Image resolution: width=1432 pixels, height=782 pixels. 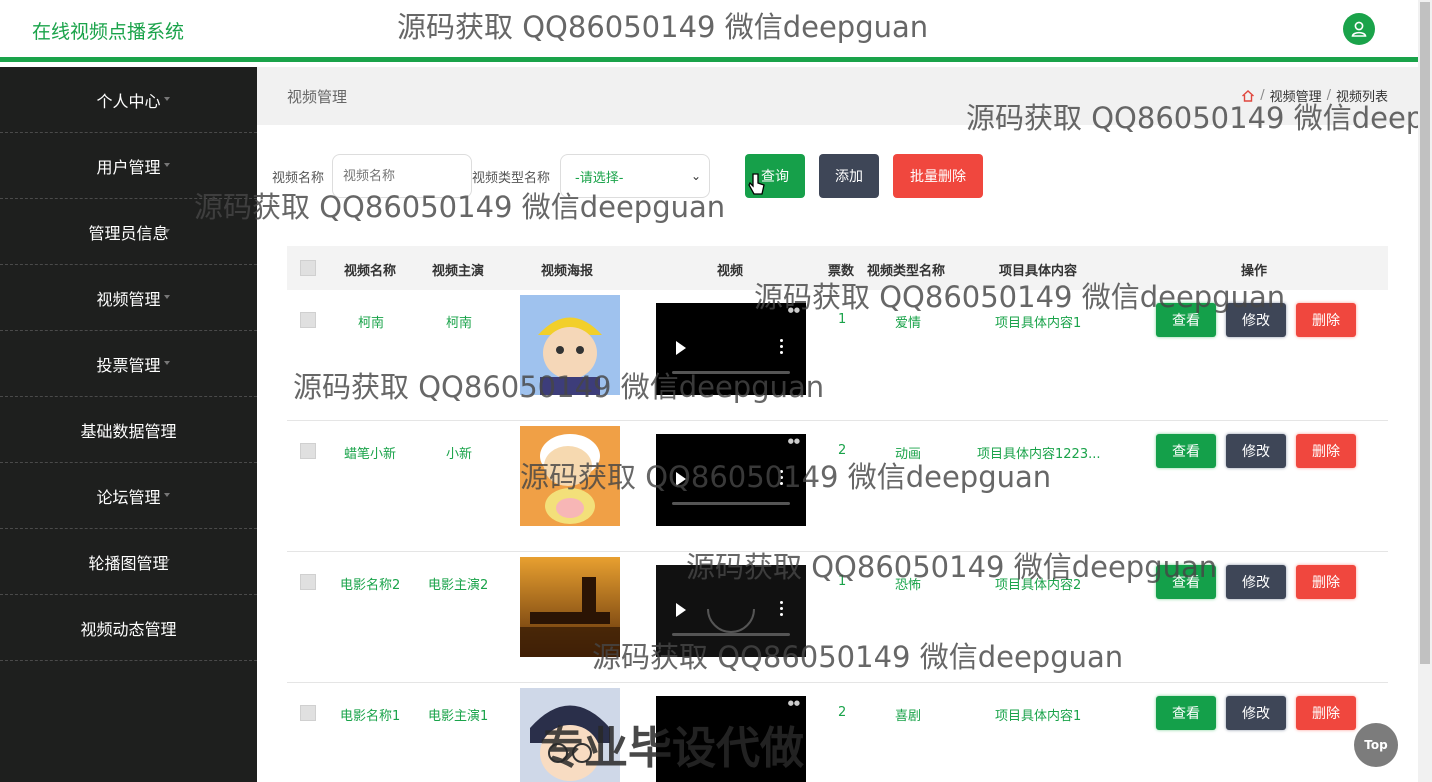 What do you see at coordinates (837, 732) in the screenshot?
I see `table-row: 电影名称1 电影主演1 ●● 2 喜剧 项目具体内容1 查看 修改 删除` at bounding box center [837, 732].